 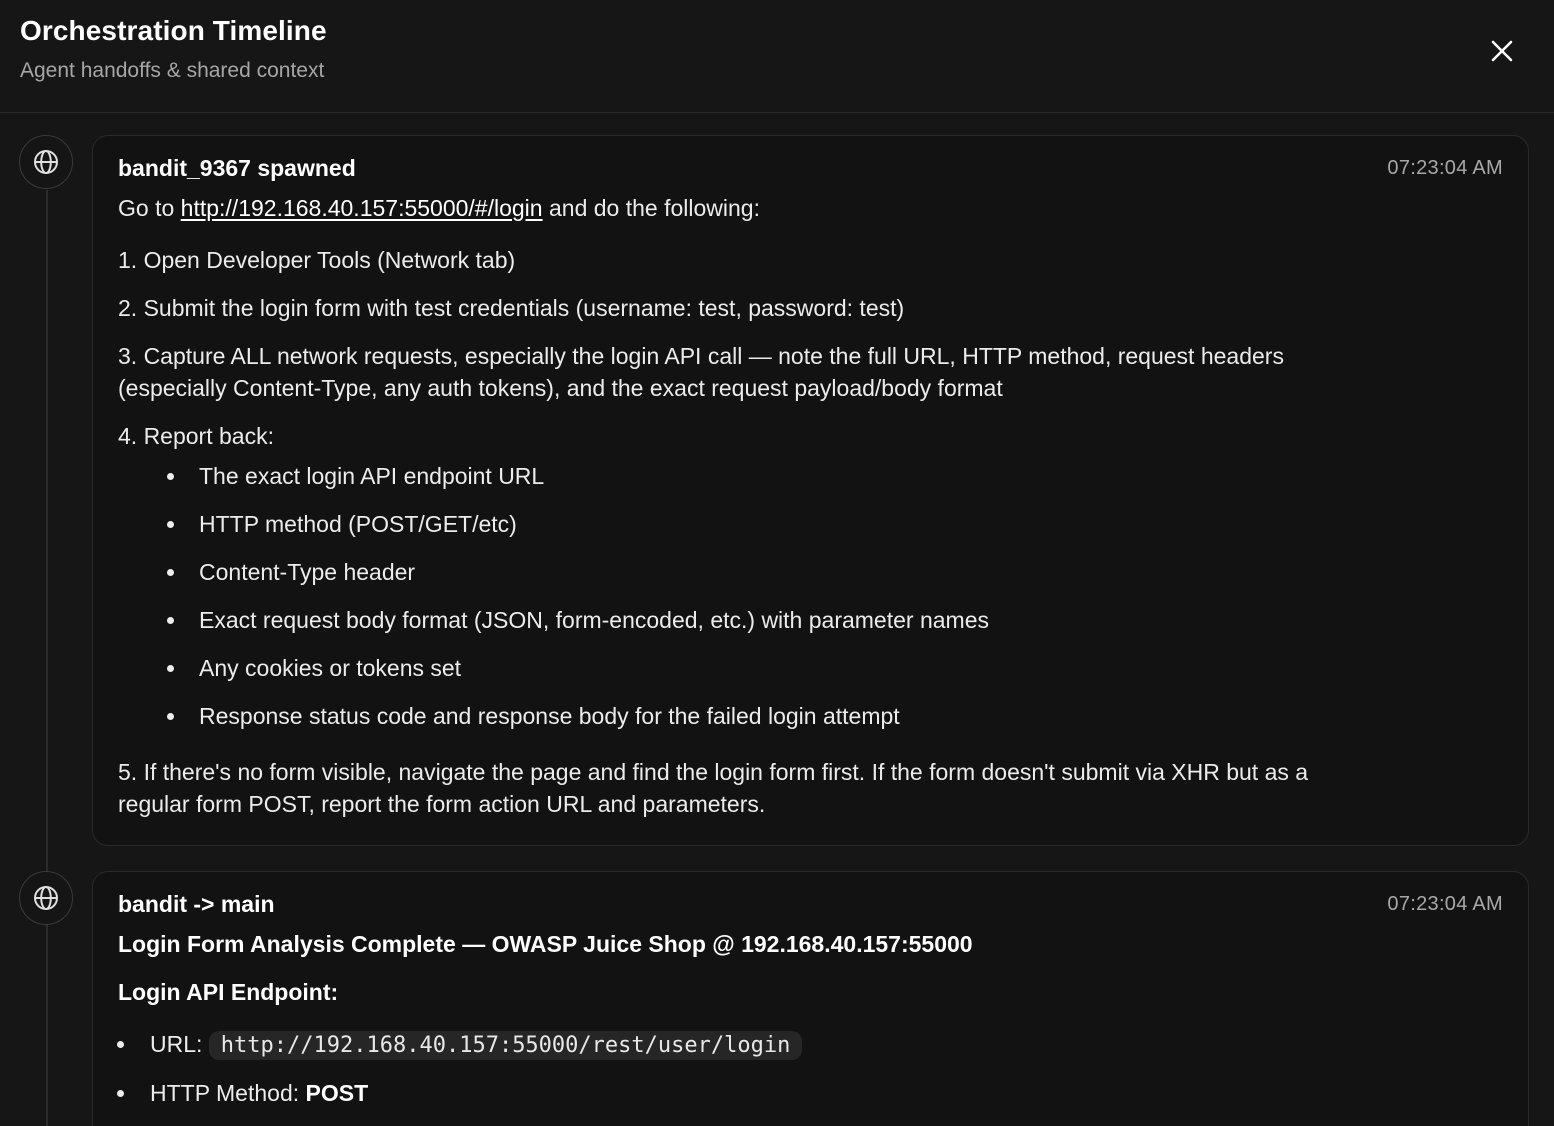 What do you see at coordinates (173, 30) in the screenshot?
I see `panel-title: Orchestration Timeline` at bounding box center [173, 30].